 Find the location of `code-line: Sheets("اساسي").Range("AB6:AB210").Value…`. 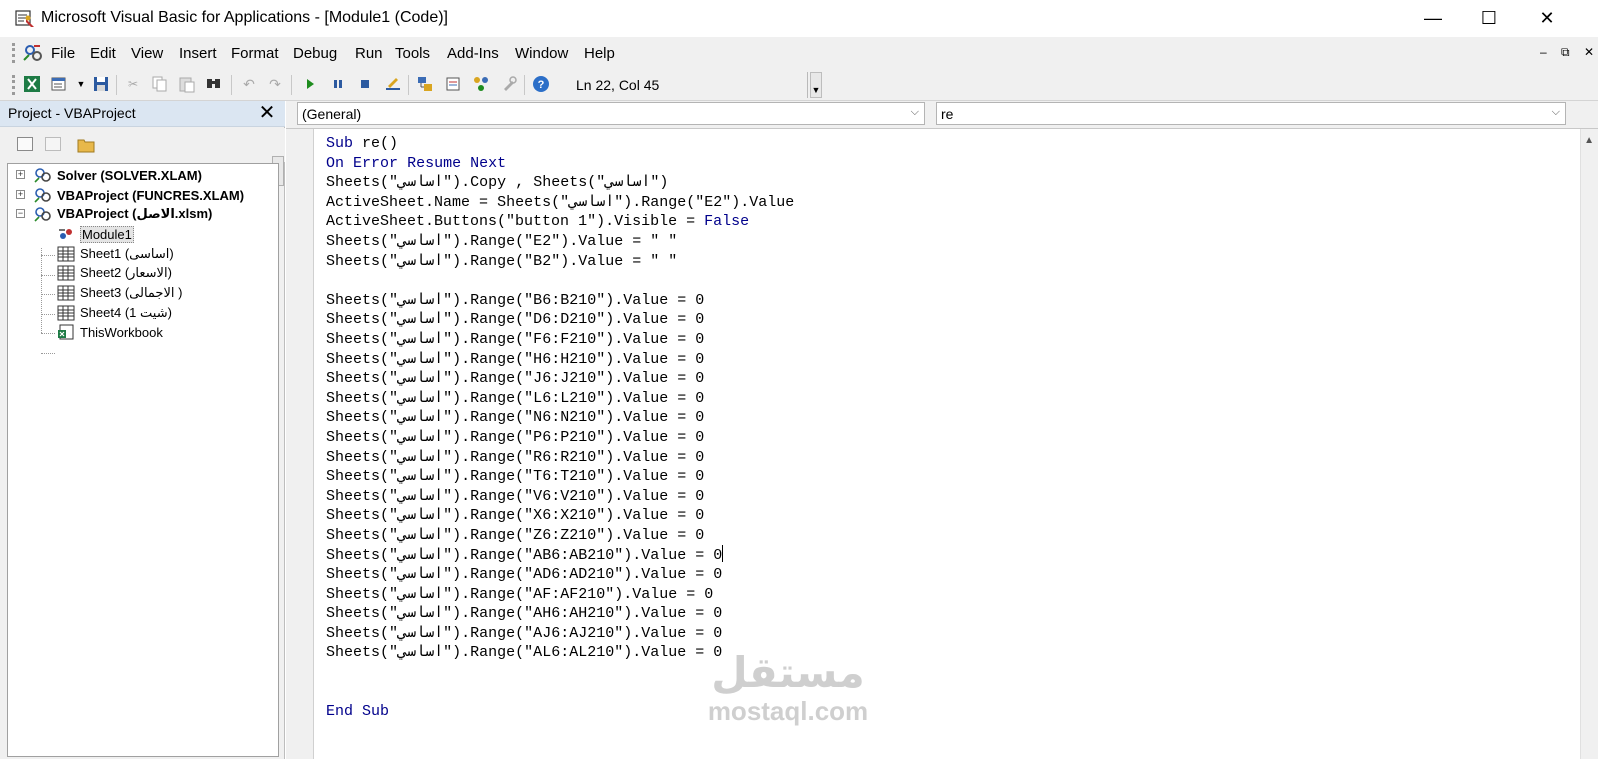

code-line: Sheets("اساسي").Range("AB6:AB210").Value… is located at coordinates (560, 555).